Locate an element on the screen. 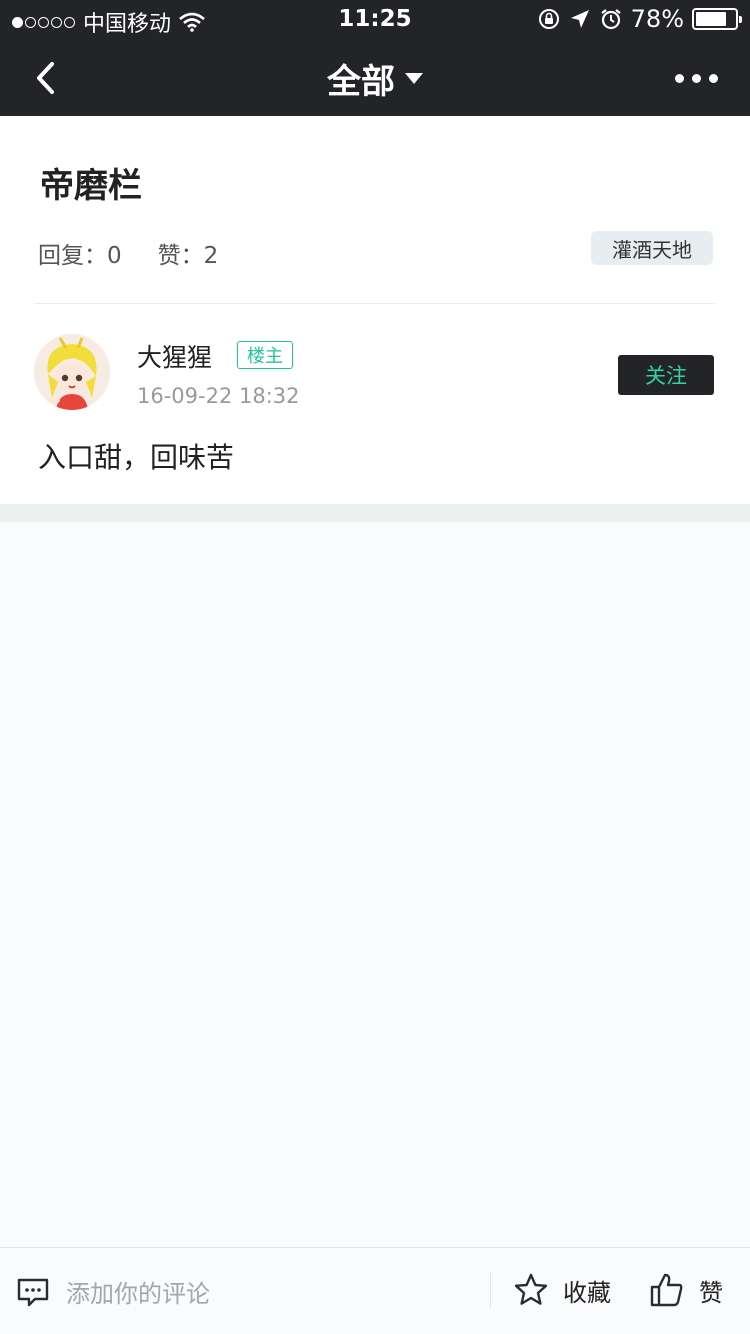 The width and height of the screenshot is (750, 1334). post-body: 入口甜，回味苦 is located at coordinates (136, 457).